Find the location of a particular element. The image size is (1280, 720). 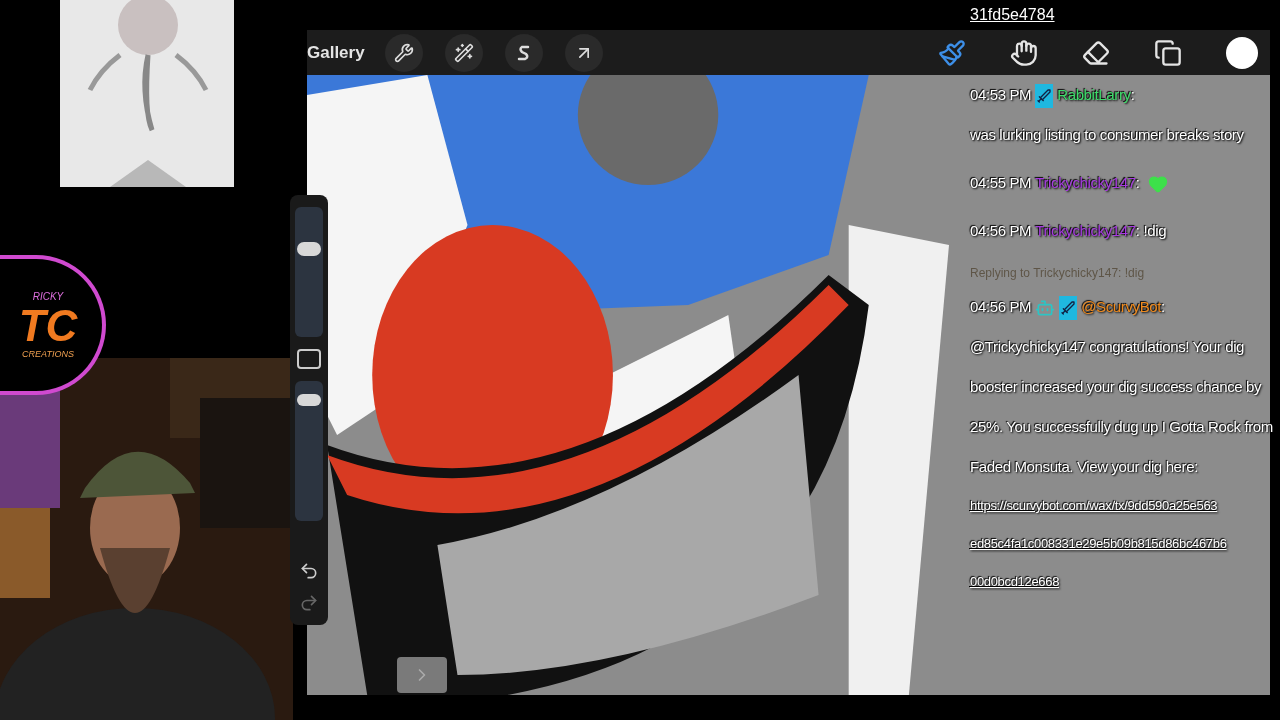

layers-icon is located at coordinates (1168, 52).